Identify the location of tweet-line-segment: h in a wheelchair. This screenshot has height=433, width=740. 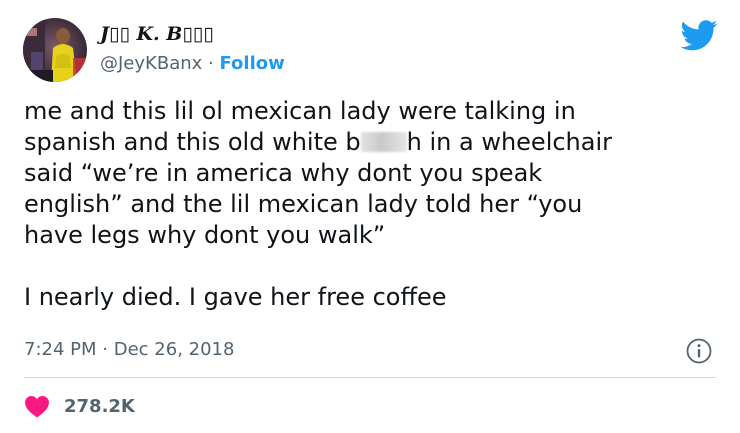
(509, 142).